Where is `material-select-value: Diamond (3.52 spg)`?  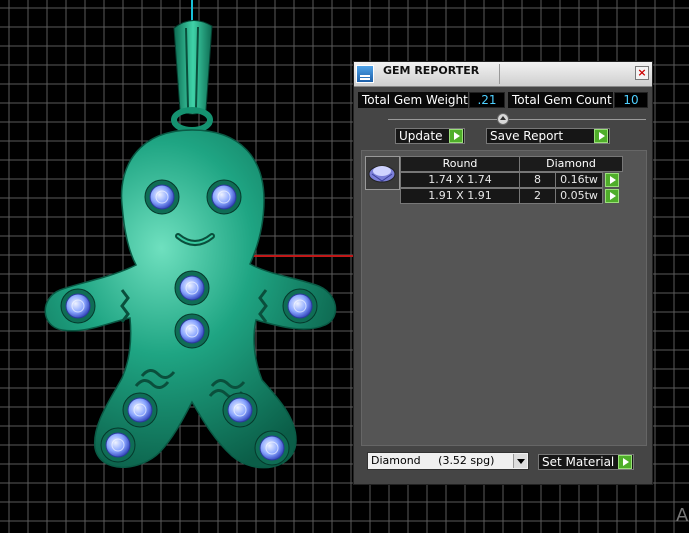
material-select-value: Diamond (3.52 spg) is located at coordinates (433, 460).